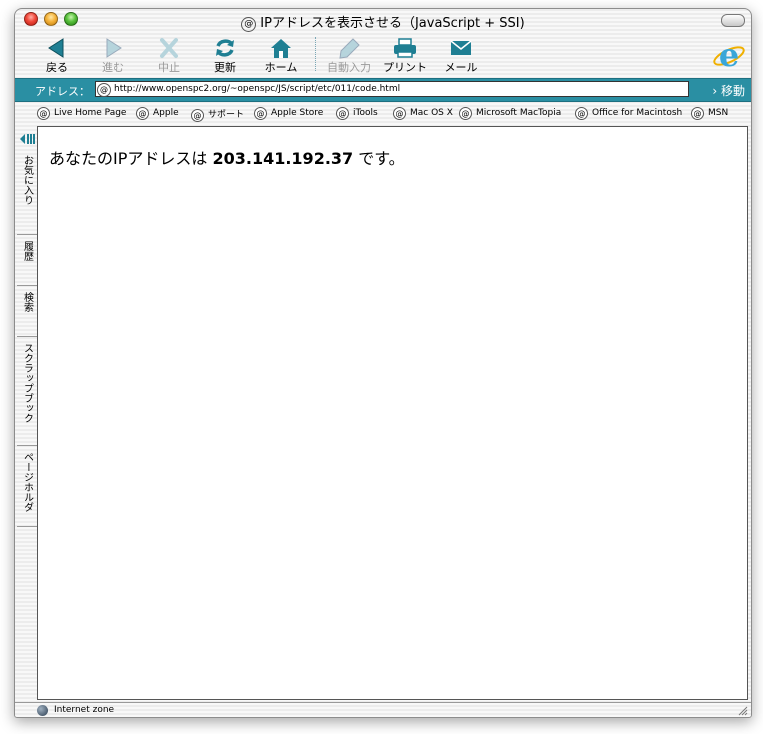 Image resolution: width=763 pixels, height=734 pixels. I want to click on tab-history: 履歴, so click(27, 260).